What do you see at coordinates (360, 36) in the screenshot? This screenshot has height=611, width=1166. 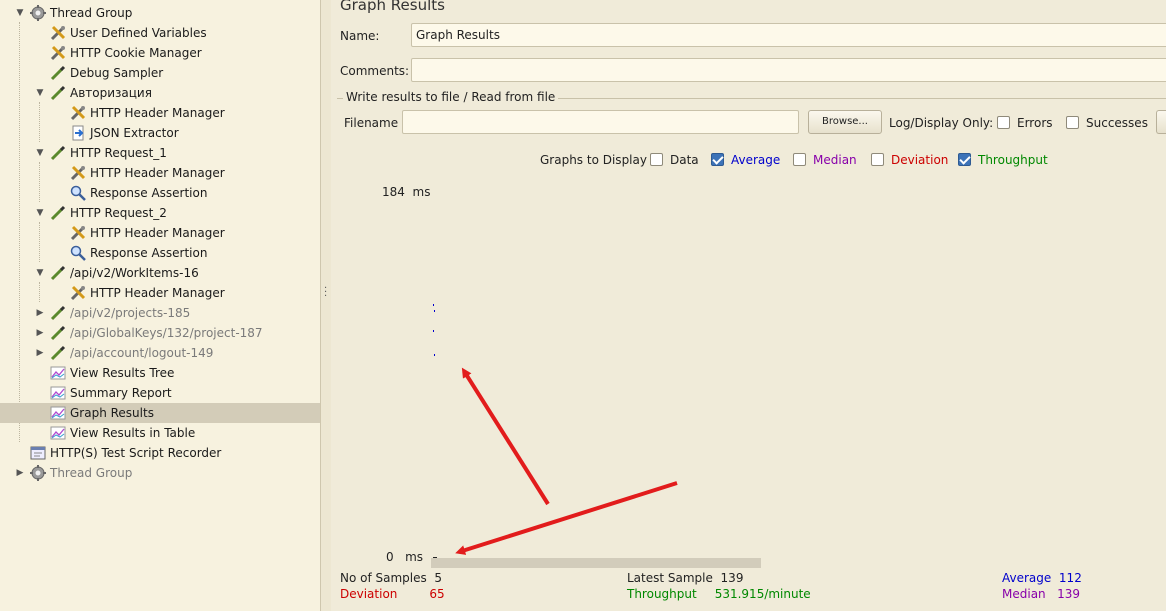 I see `name-label: Name:` at bounding box center [360, 36].